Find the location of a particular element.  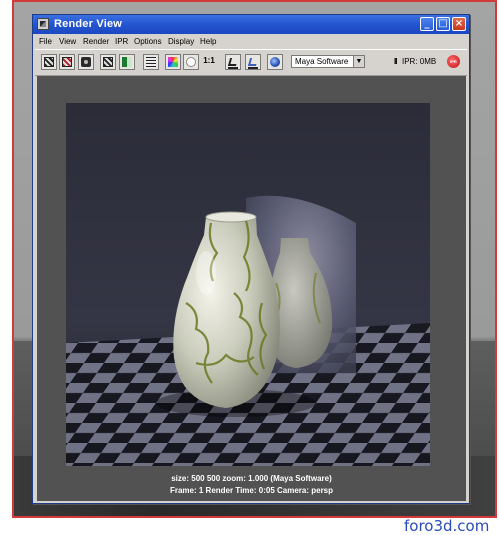

render-settings-icon is located at coordinates (275, 62).